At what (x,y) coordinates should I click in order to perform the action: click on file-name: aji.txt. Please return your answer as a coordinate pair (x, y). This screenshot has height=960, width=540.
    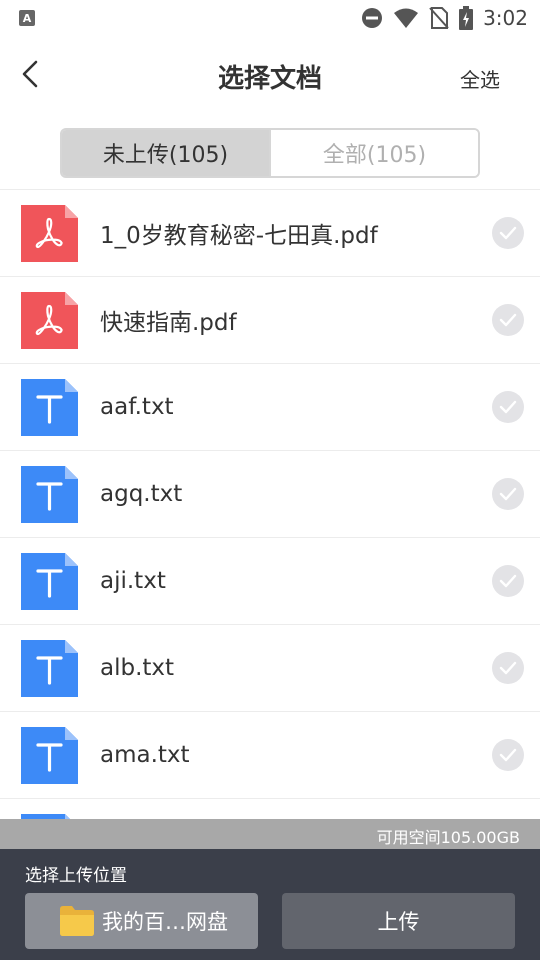
    Looking at the image, I should click on (133, 581).